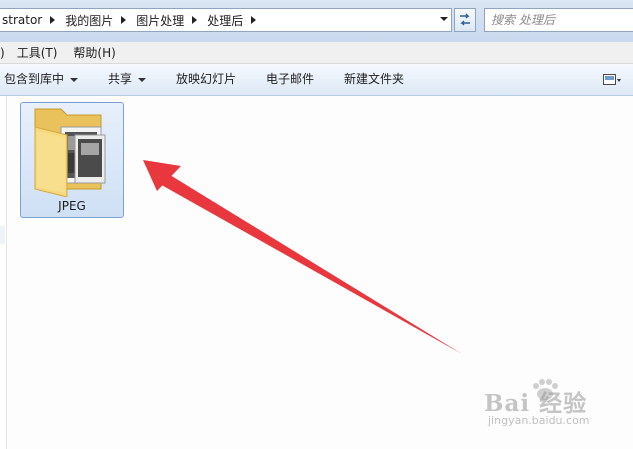 The image size is (633, 449). What do you see at coordinates (37, 52) in the screenshot?
I see `menu-item-tools: 工具(T)` at bounding box center [37, 52].